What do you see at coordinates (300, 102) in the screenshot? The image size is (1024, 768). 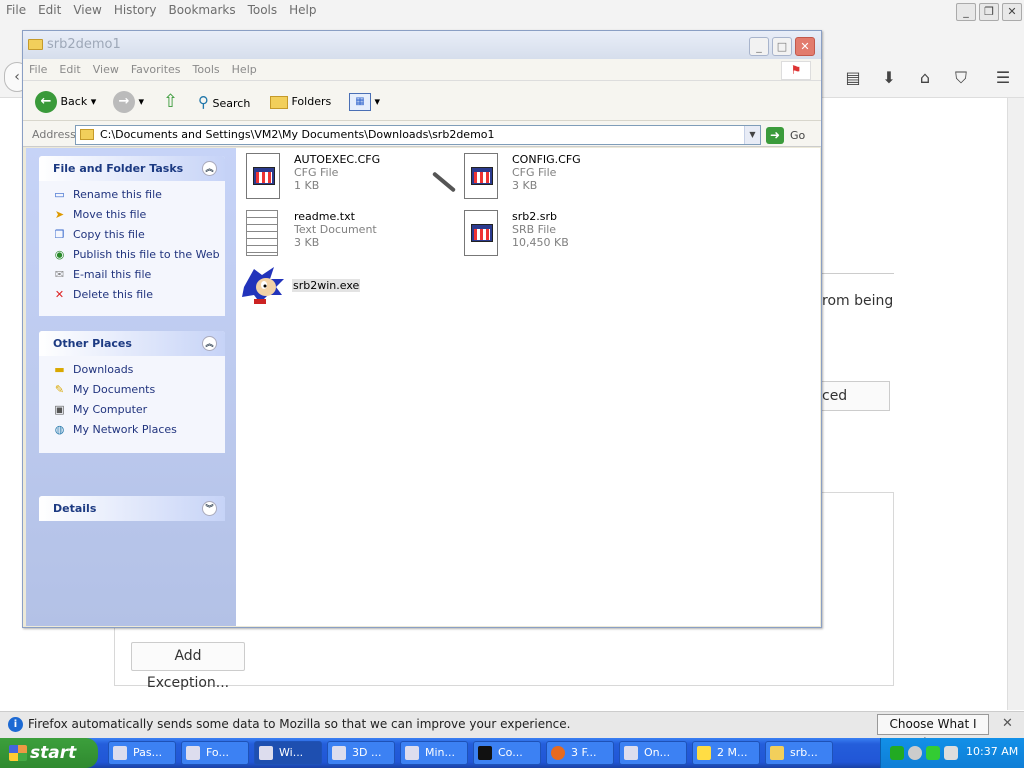 I see `folders-button: Folders` at bounding box center [300, 102].